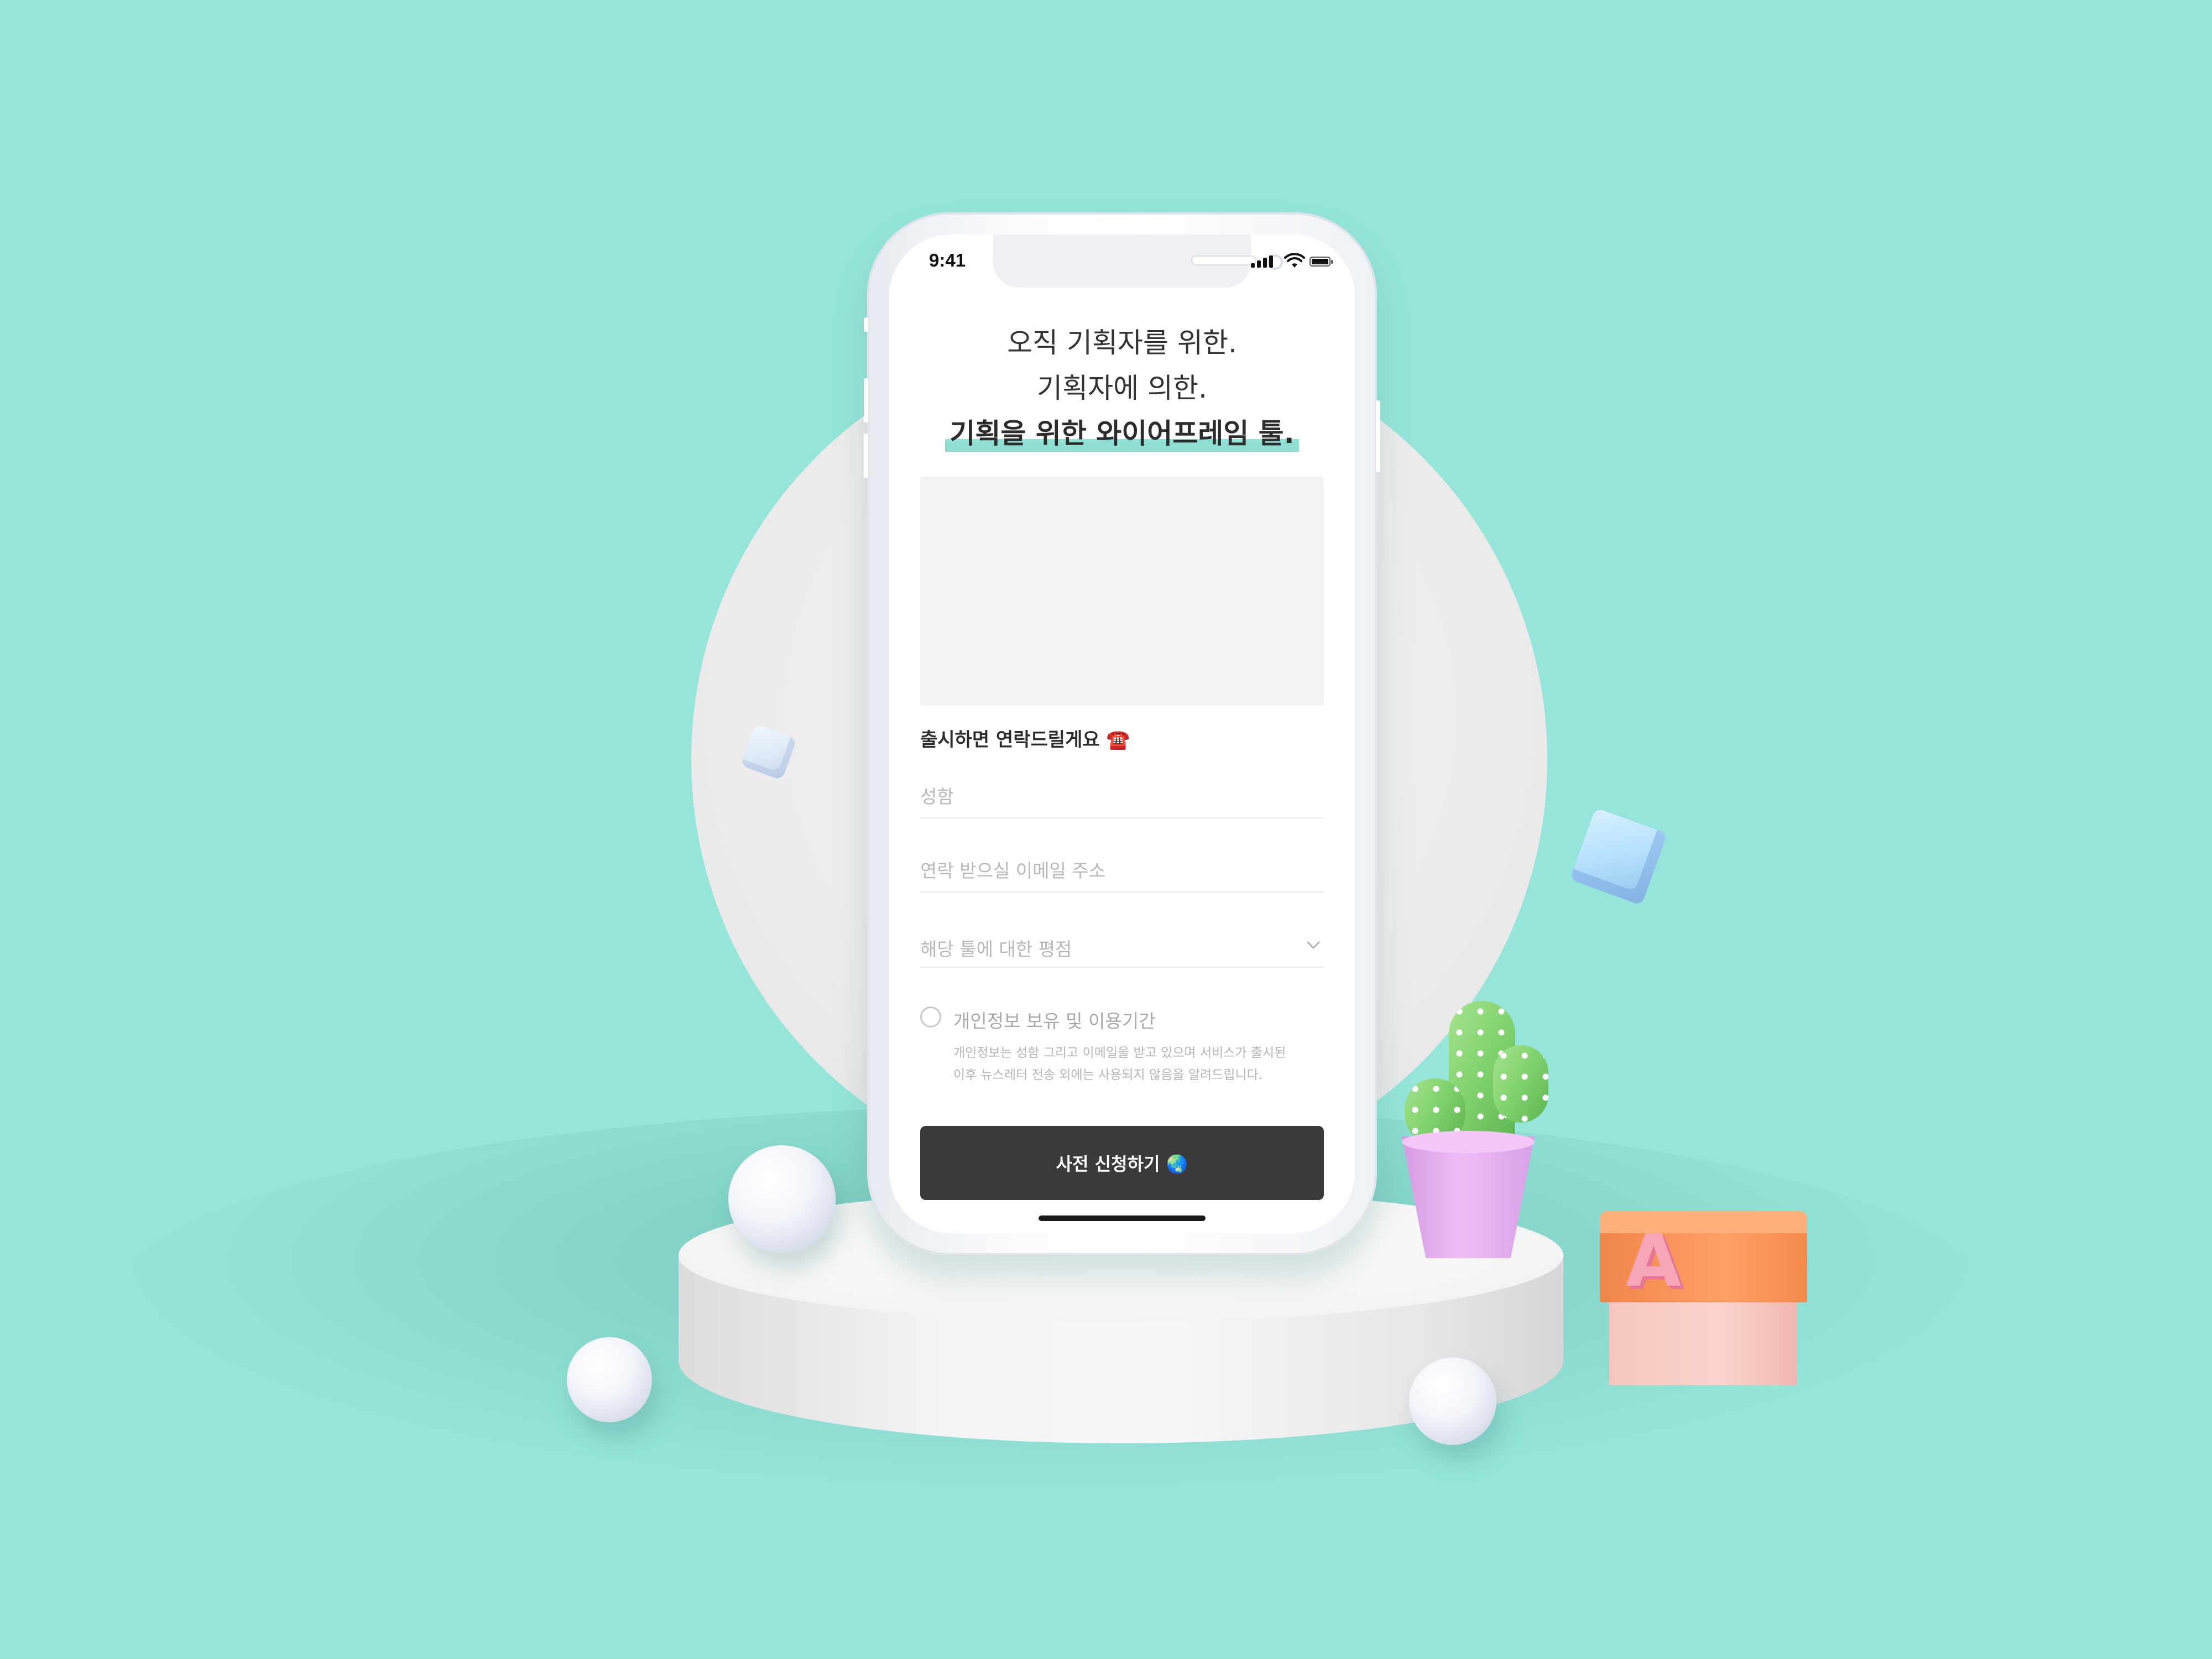 The height and width of the screenshot is (1659, 2212). What do you see at coordinates (1520, 1084) in the screenshot?
I see `cactus-arm-right` at bounding box center [1520, 1084].